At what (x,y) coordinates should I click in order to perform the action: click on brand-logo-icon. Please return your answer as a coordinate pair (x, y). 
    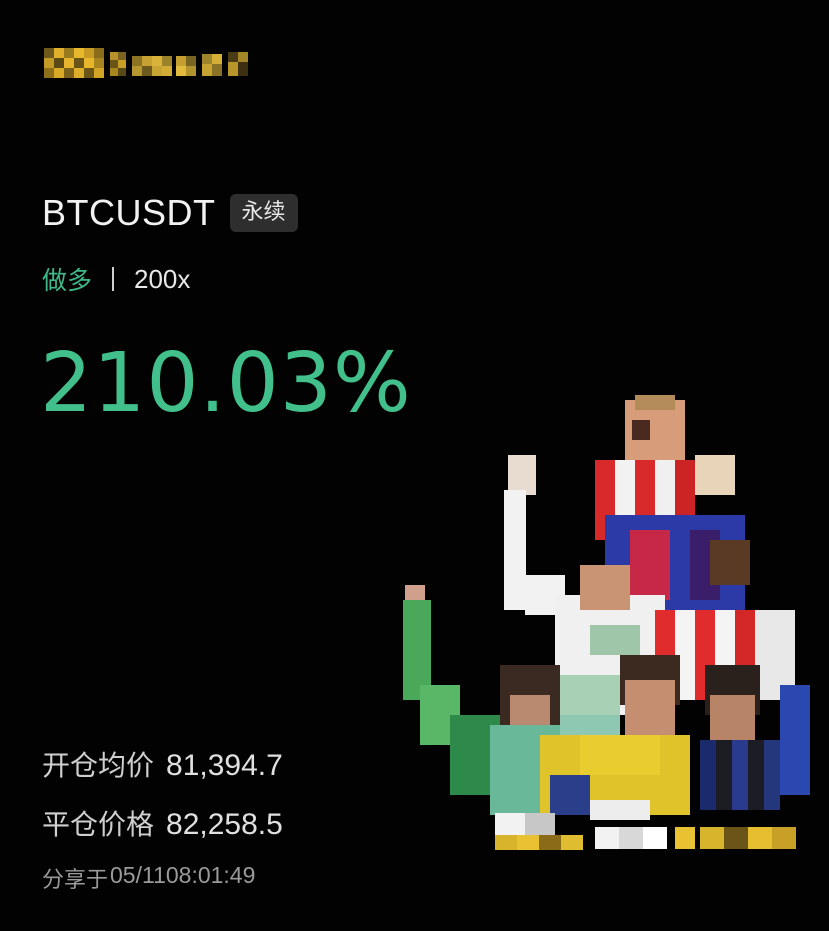
    Looking at the image, I should click on (150, 64).